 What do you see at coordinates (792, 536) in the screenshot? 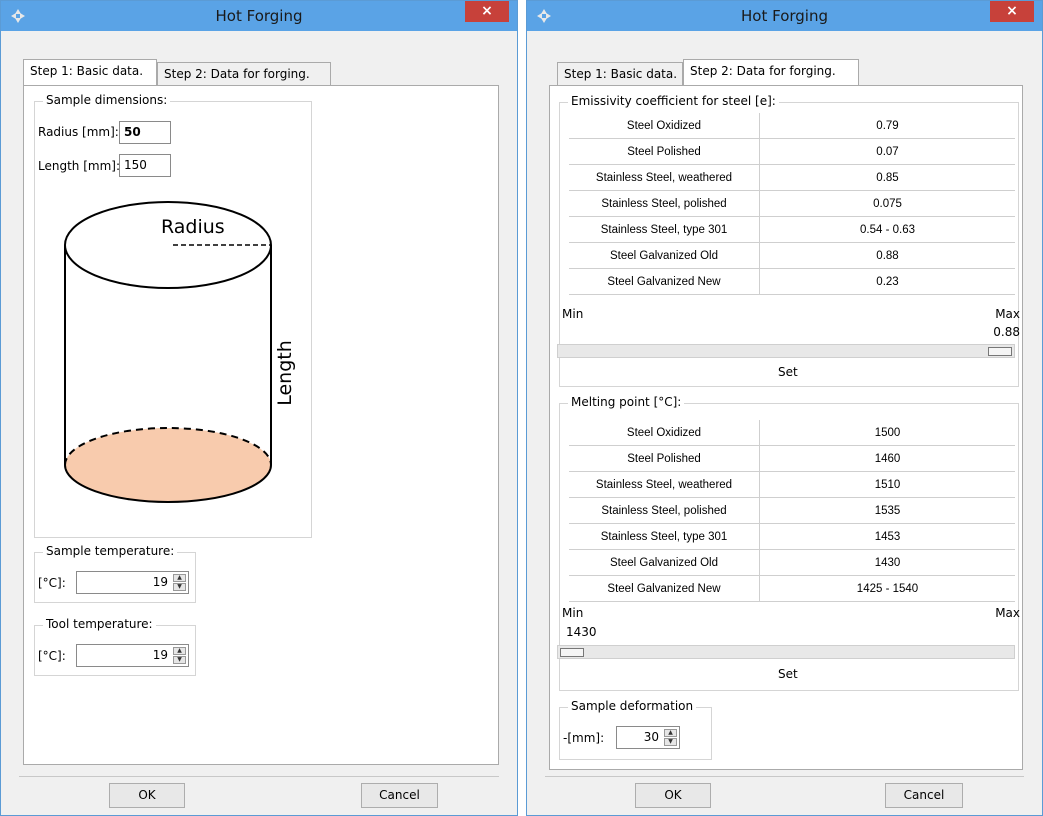
I see `table-row: Stainless Steel, type 301 1453` at bounding box center [792, 536].